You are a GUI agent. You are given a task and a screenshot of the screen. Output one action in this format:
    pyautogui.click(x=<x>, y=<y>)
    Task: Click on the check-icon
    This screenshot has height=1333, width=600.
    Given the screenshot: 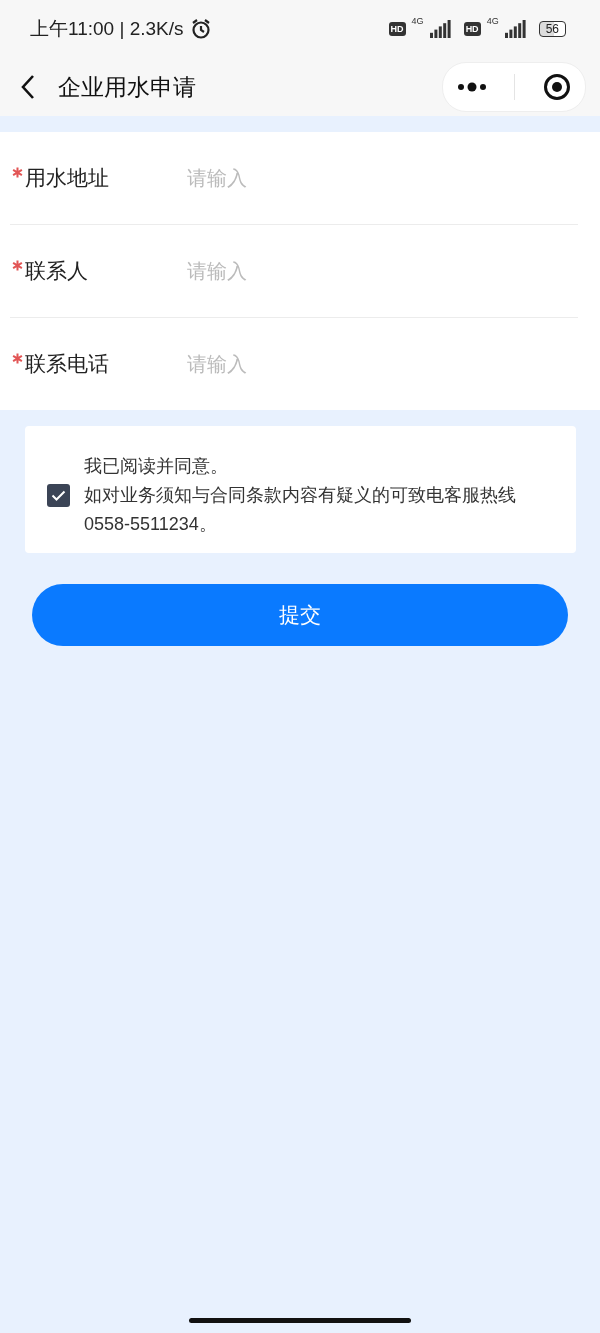 What is the action you would take?
    pyautogui.click(x=58, y=495)
    